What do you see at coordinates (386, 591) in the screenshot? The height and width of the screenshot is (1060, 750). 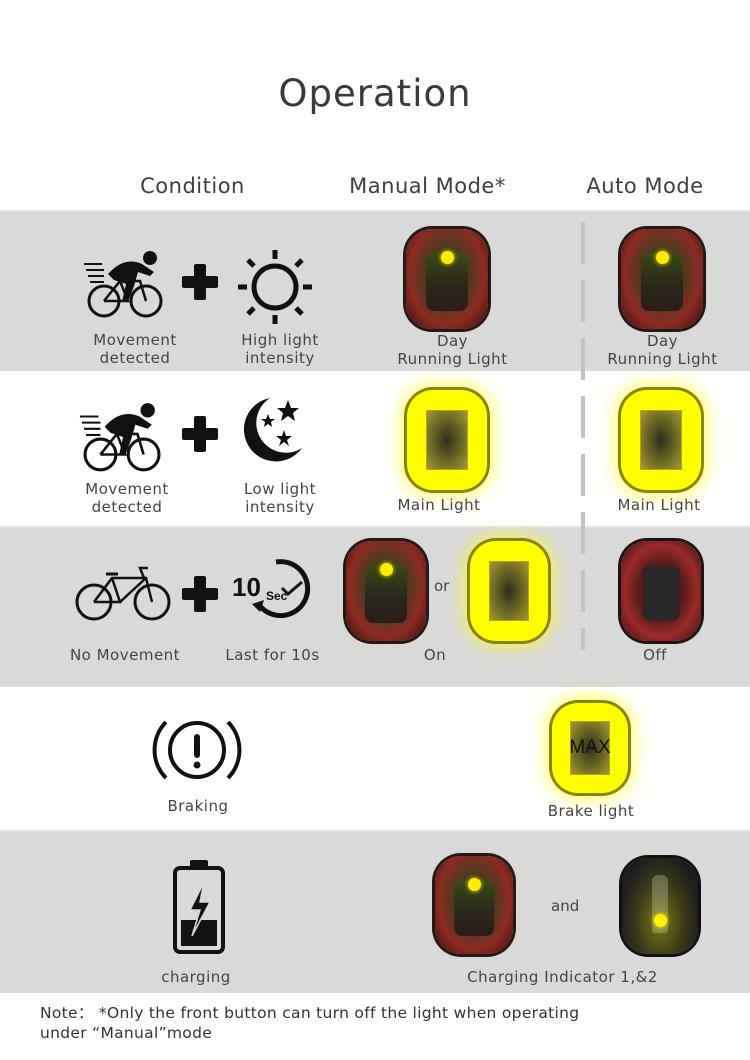 I see `on-light-day-running` at bounding box center [386, 591].